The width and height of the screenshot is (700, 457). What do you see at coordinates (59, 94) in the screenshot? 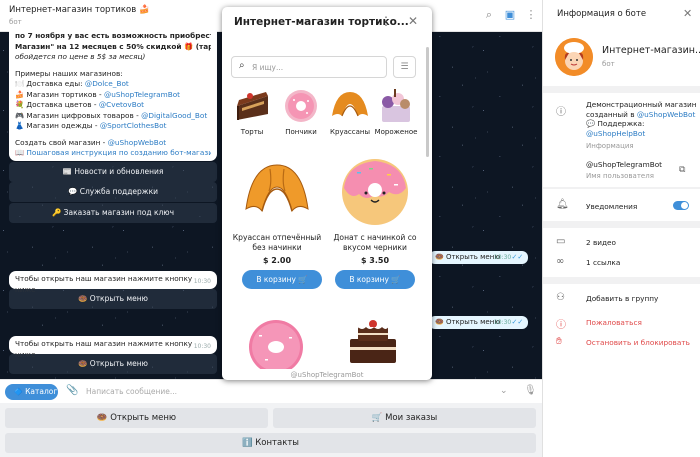
I see `example-label: 🍰 Магазин тортиков -` at bounding box center [59, 94].